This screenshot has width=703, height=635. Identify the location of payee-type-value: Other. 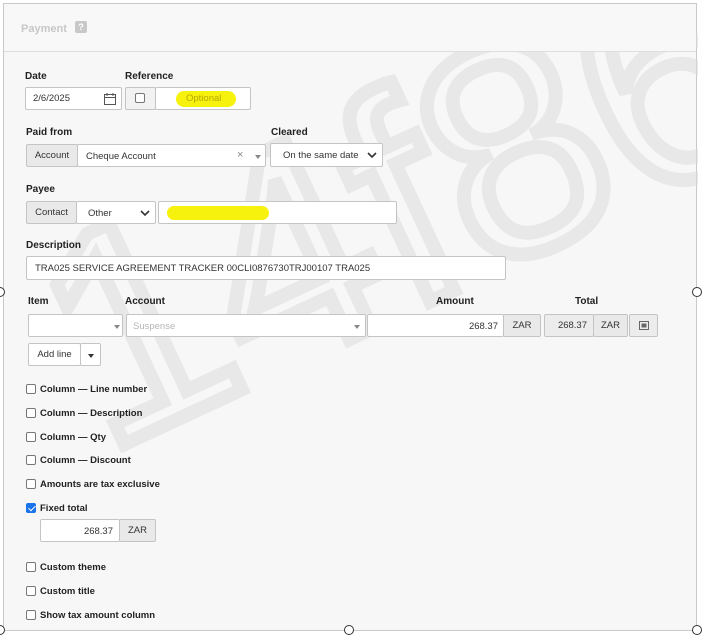
(100, 213).